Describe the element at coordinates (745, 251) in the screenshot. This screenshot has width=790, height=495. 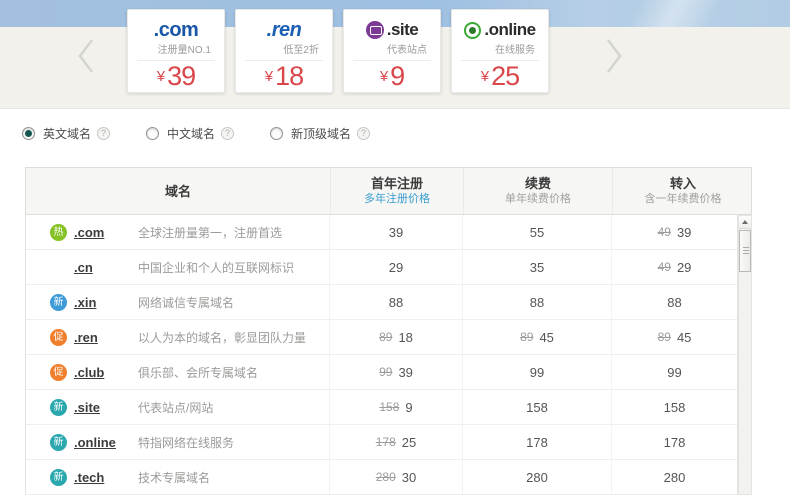
I see `scroll-thumb` at that location.